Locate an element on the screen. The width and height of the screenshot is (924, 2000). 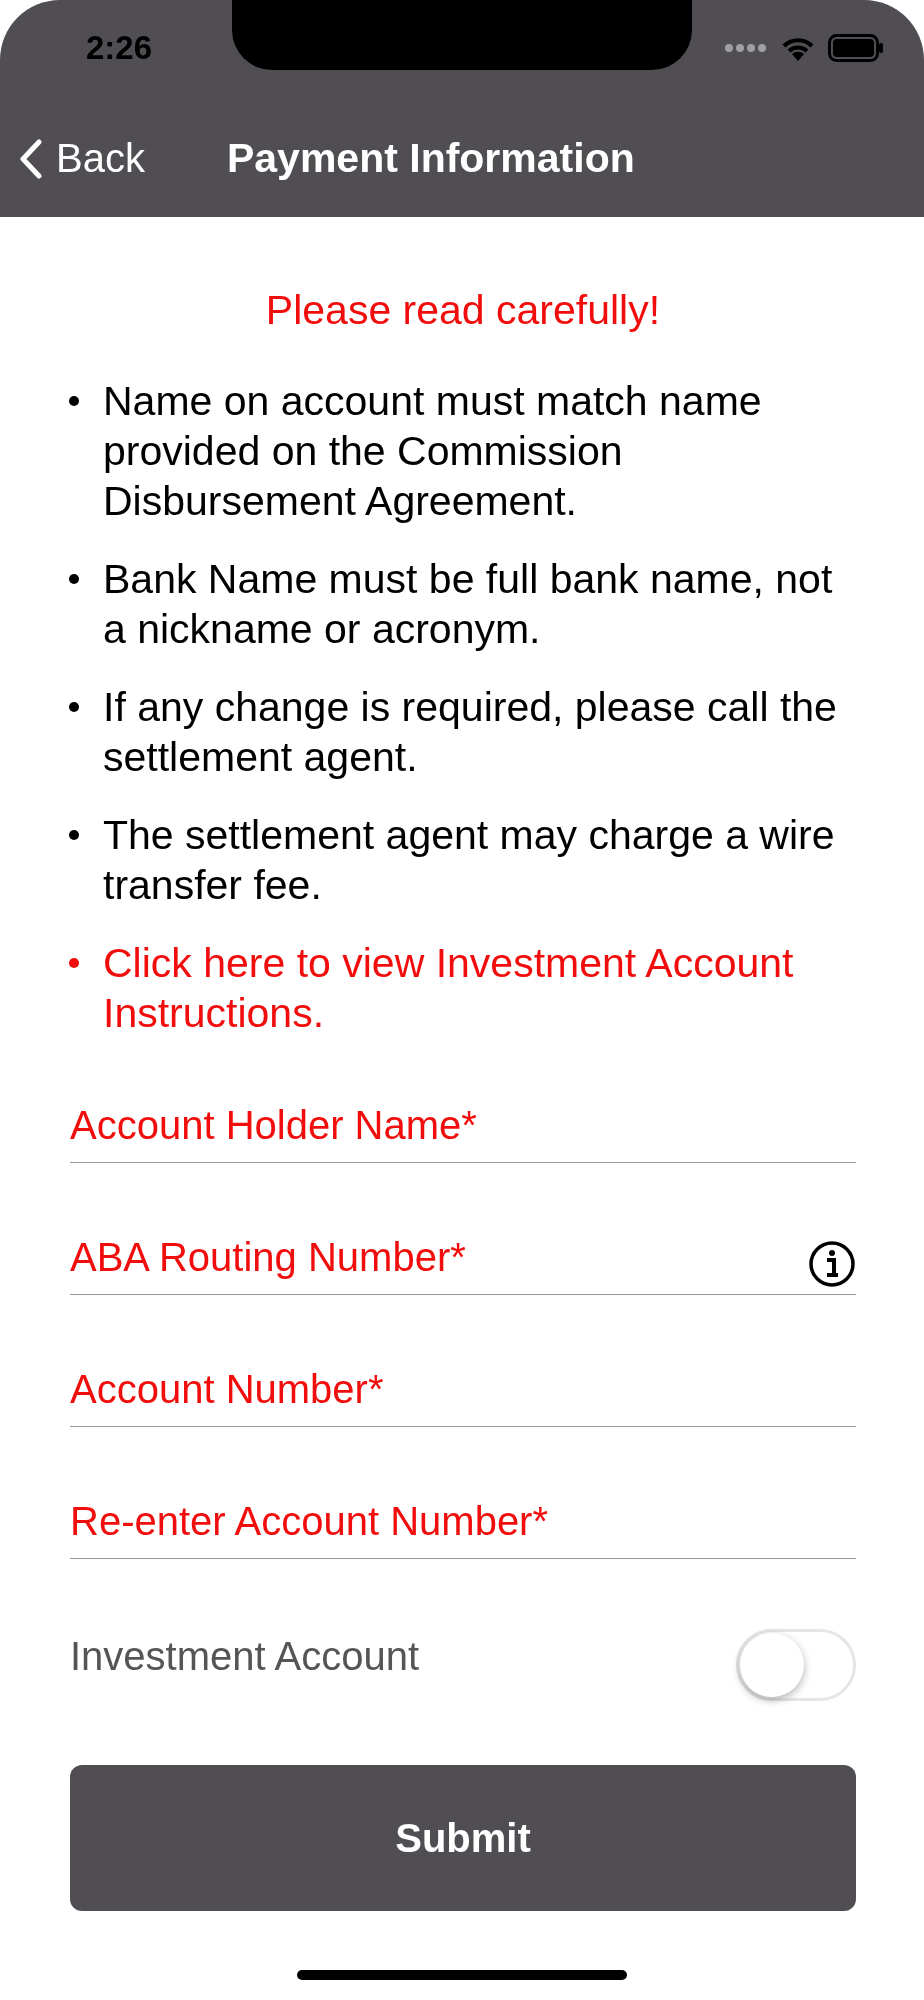
toggle-switch is located at coordinates (796, 1665).